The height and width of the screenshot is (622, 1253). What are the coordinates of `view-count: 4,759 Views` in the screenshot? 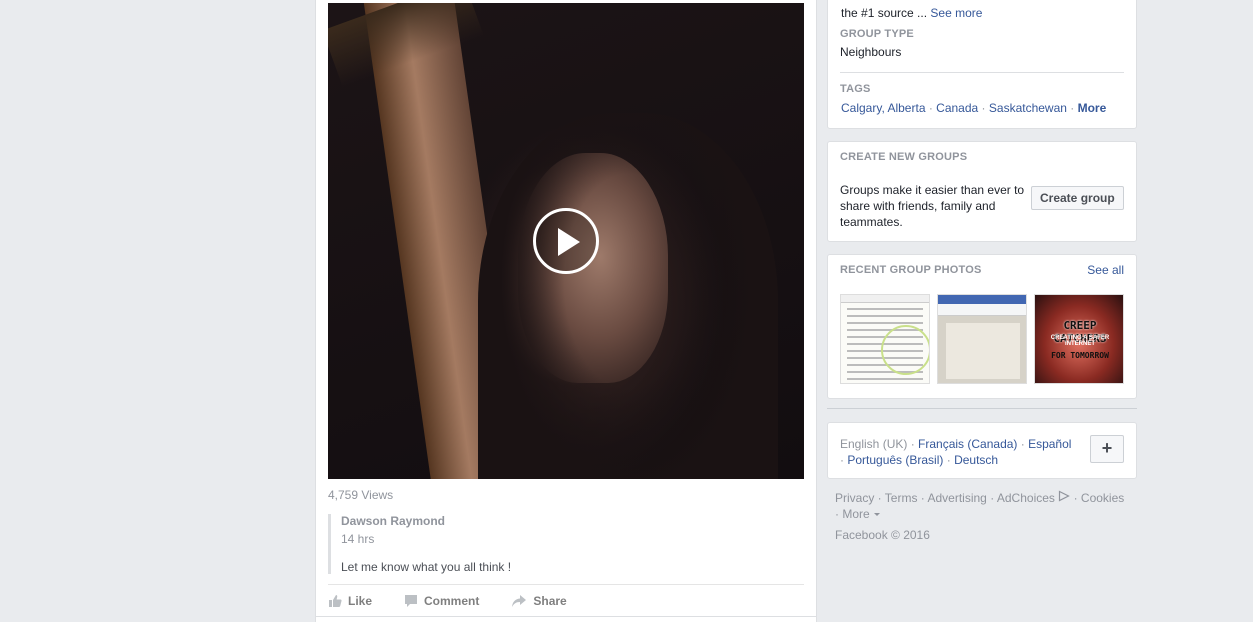 It's located at (361, 495).